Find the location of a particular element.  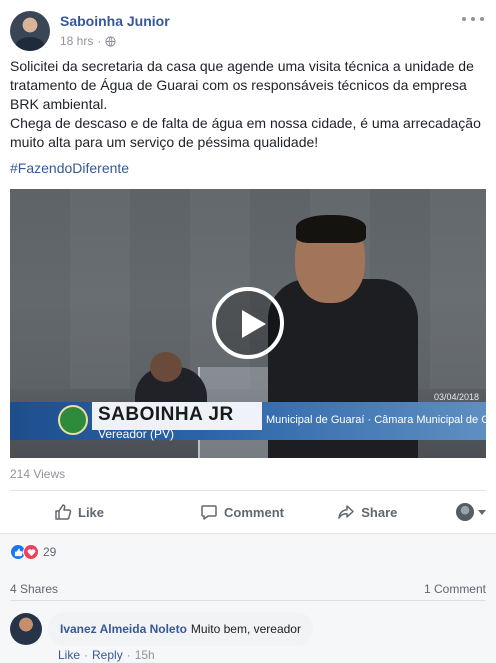

reactions-summary: 29 is located at coordinates (33, 552).